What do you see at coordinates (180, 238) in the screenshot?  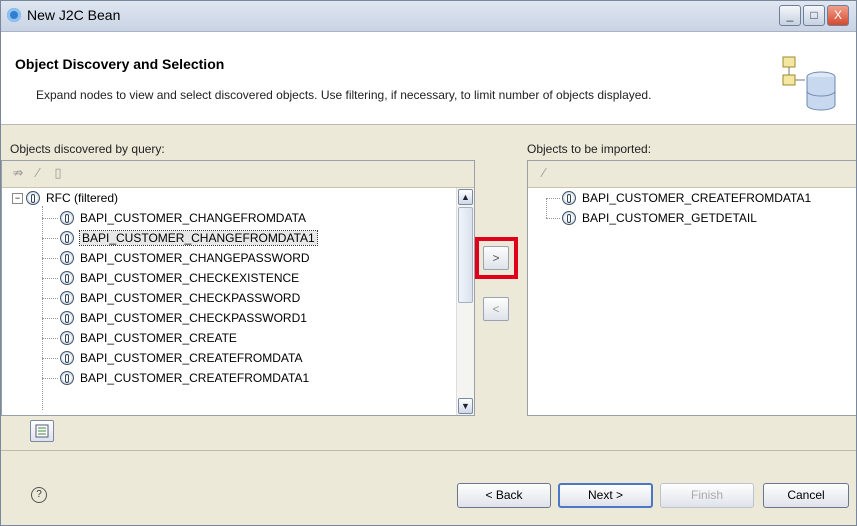 I see `list-item-selected: BAPI_CUSTOMER_CHANGEFROMDATA1` at bounding box center [180, 238].